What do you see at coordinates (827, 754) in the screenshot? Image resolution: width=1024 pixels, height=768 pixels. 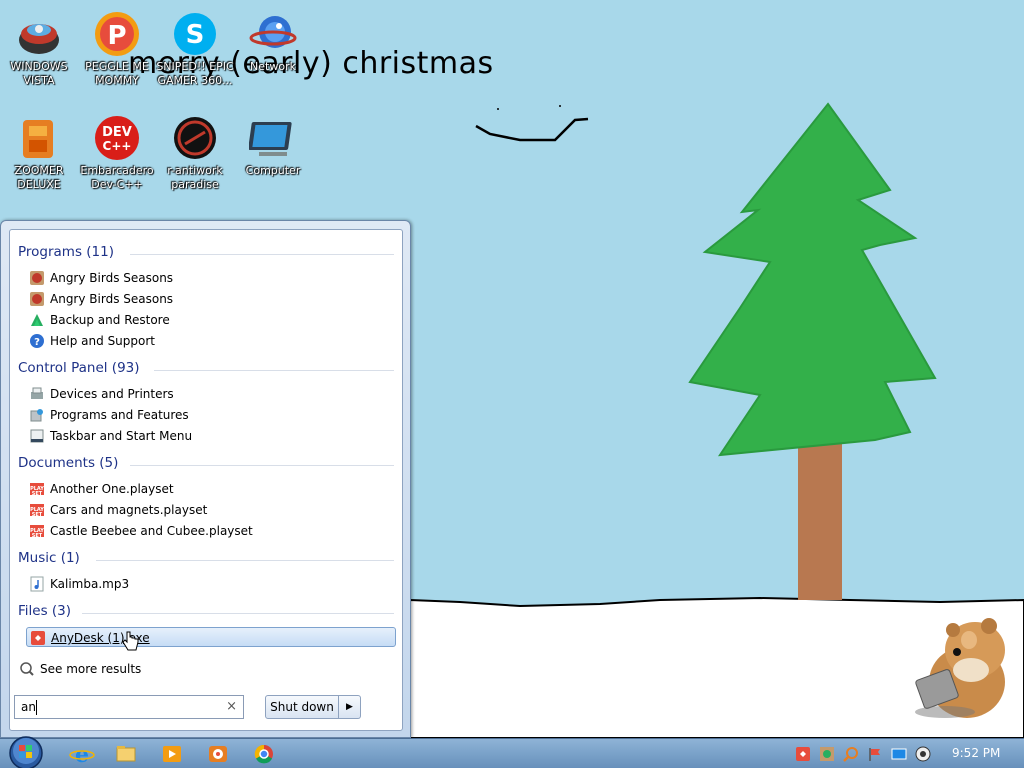 I see `app-tray-icon` at bounding box center [827, 754].